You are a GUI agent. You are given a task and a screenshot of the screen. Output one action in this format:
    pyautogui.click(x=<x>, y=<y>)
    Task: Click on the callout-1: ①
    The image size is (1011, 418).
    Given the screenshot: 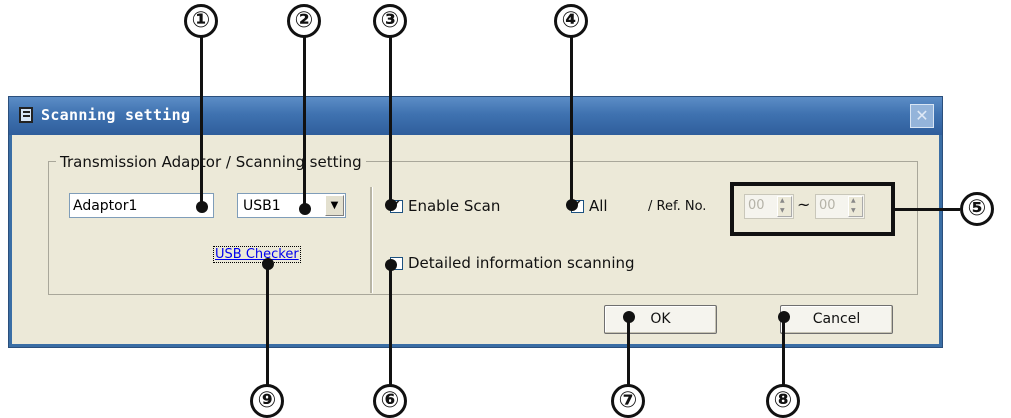 What is the action you would take?
    pyautogui.click(x=201, y=21)
    